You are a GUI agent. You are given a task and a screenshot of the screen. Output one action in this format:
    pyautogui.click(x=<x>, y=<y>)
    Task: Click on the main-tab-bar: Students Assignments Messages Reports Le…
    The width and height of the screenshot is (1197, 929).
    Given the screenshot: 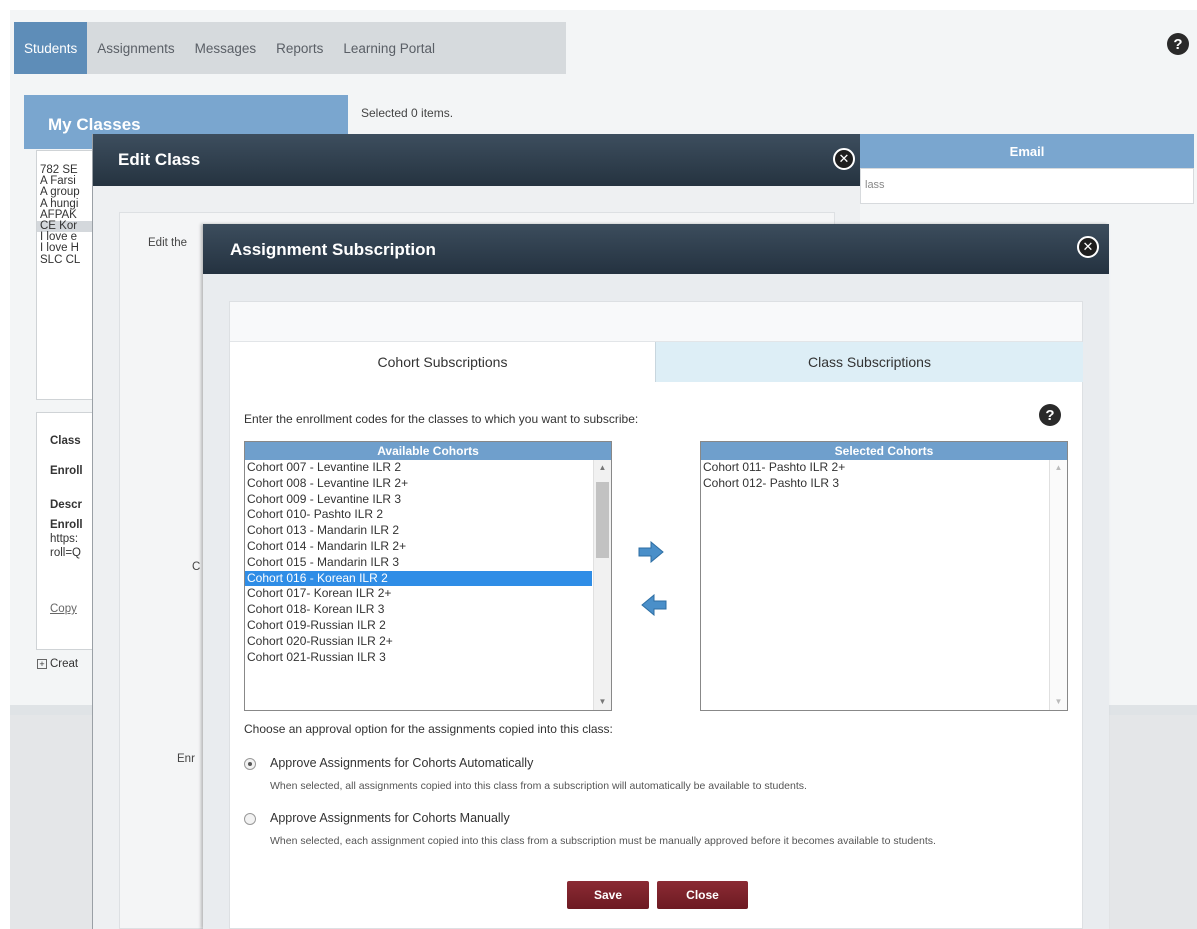 What is the action you would take?
    pyautogui.click(x=290, y=48)
    